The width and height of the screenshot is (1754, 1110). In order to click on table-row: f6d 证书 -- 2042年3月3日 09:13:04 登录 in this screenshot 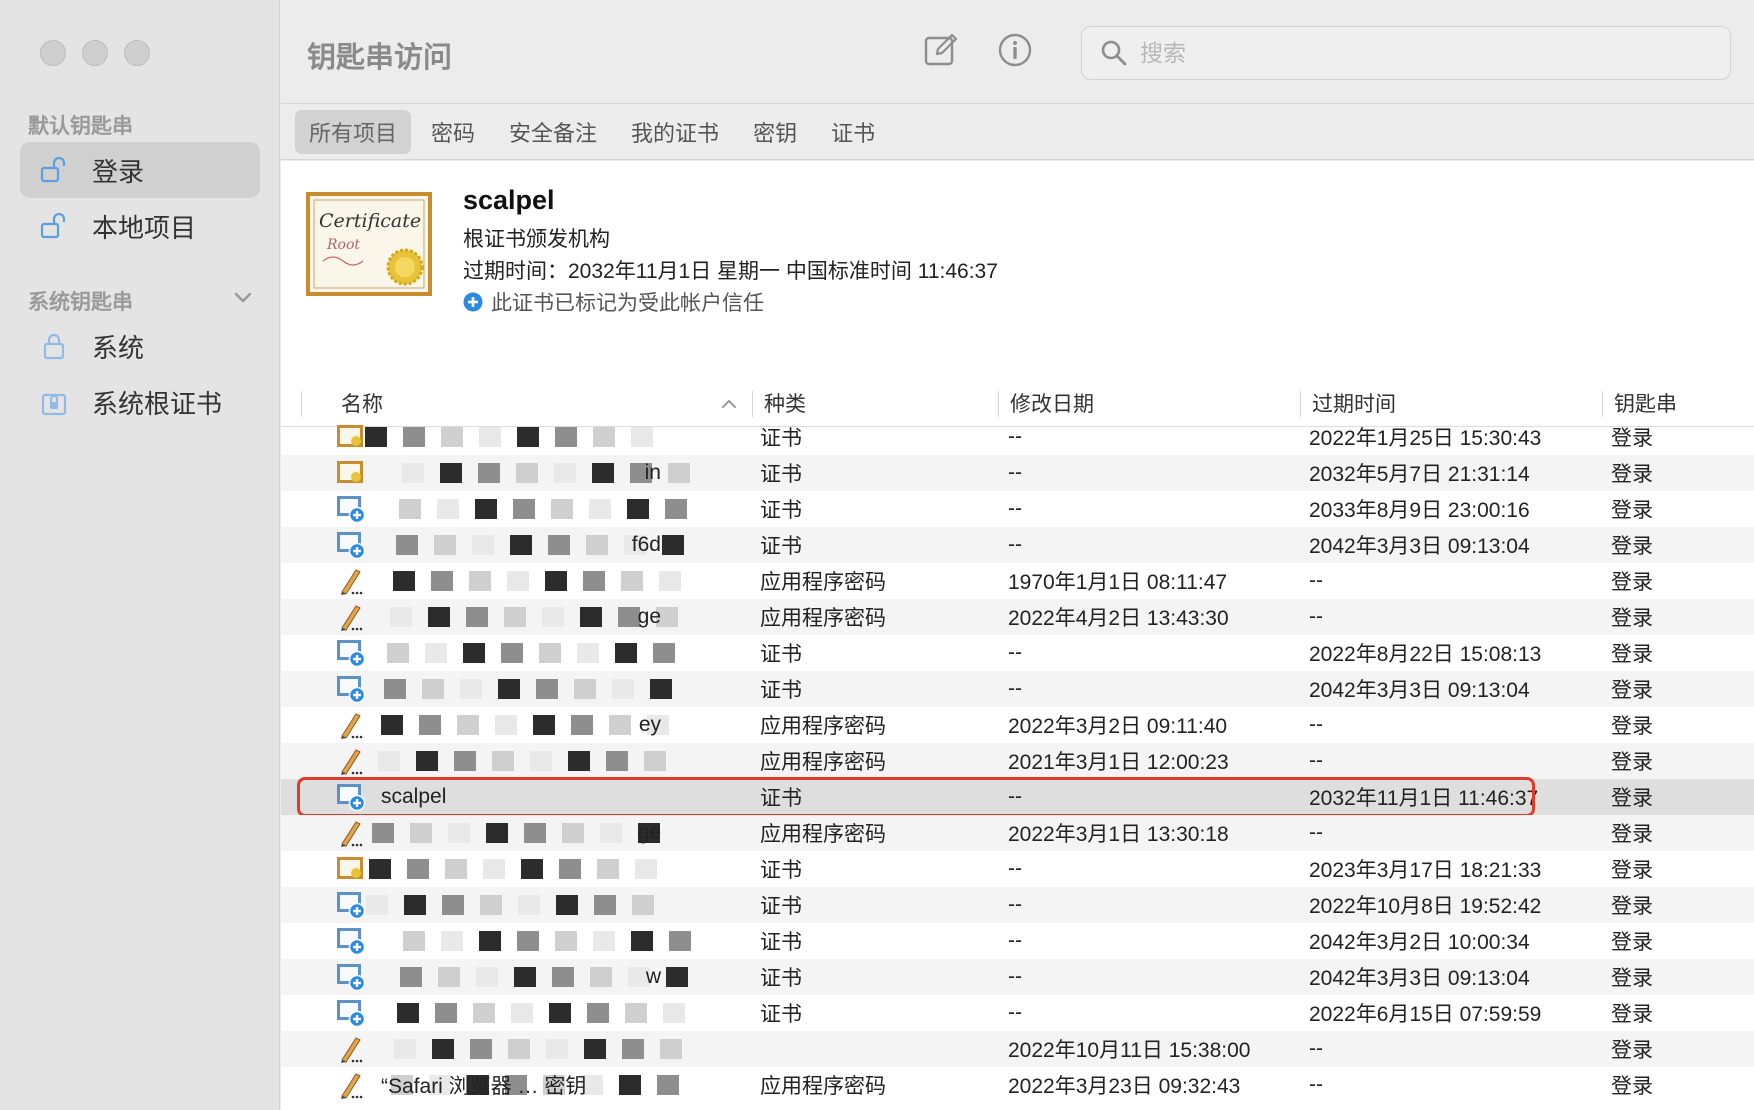, I will do `click(1017, 545)`.